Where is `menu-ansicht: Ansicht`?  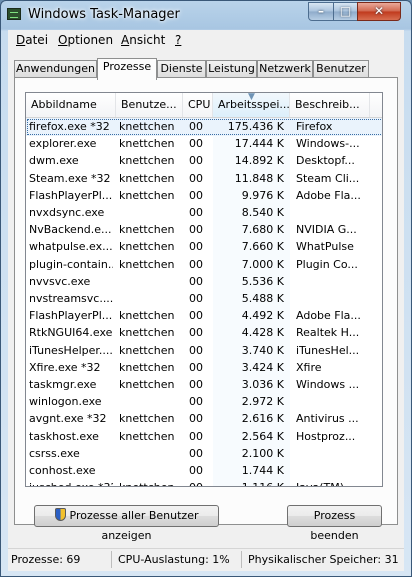
menu-ansicht: Ansicht is located at coordinates (143, 40).